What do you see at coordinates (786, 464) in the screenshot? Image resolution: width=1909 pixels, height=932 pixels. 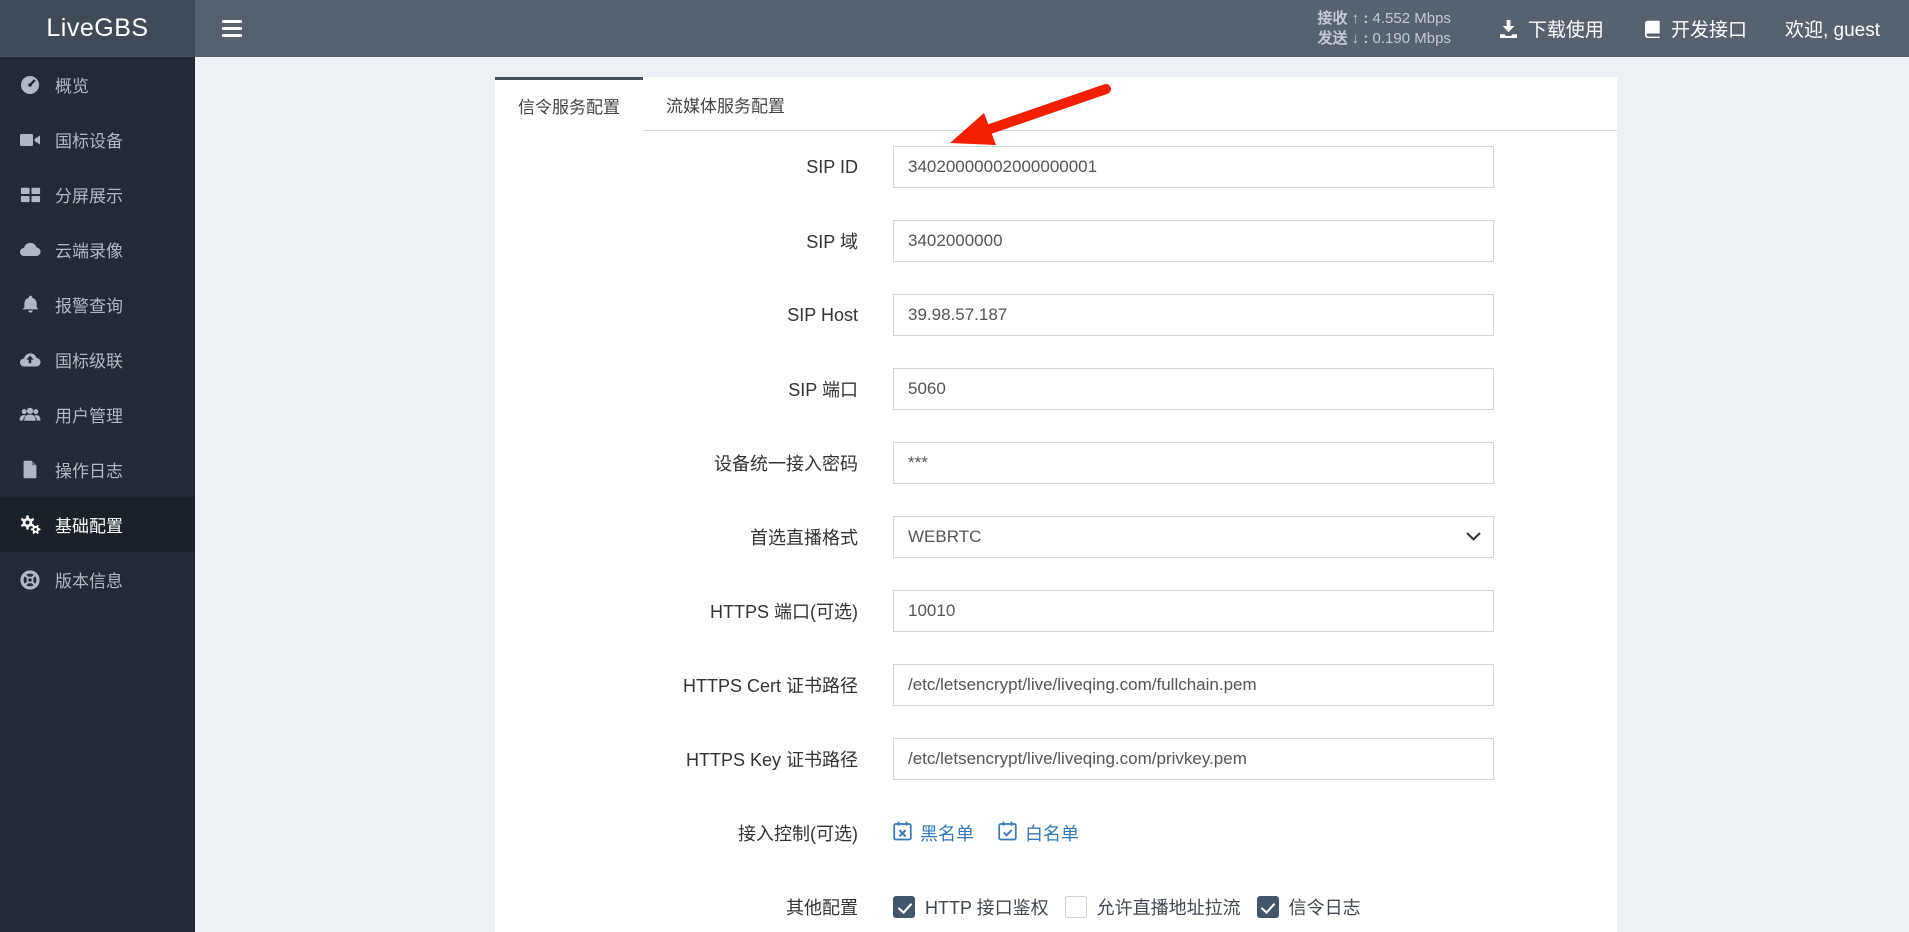 I see `field-label: 设备统一接入密码` at bounding box center [786, 464].